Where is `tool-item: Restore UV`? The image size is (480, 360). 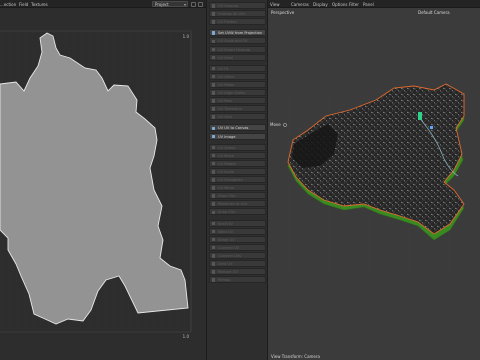
tool-item: Restore UV is located at coordinates (237, 272).